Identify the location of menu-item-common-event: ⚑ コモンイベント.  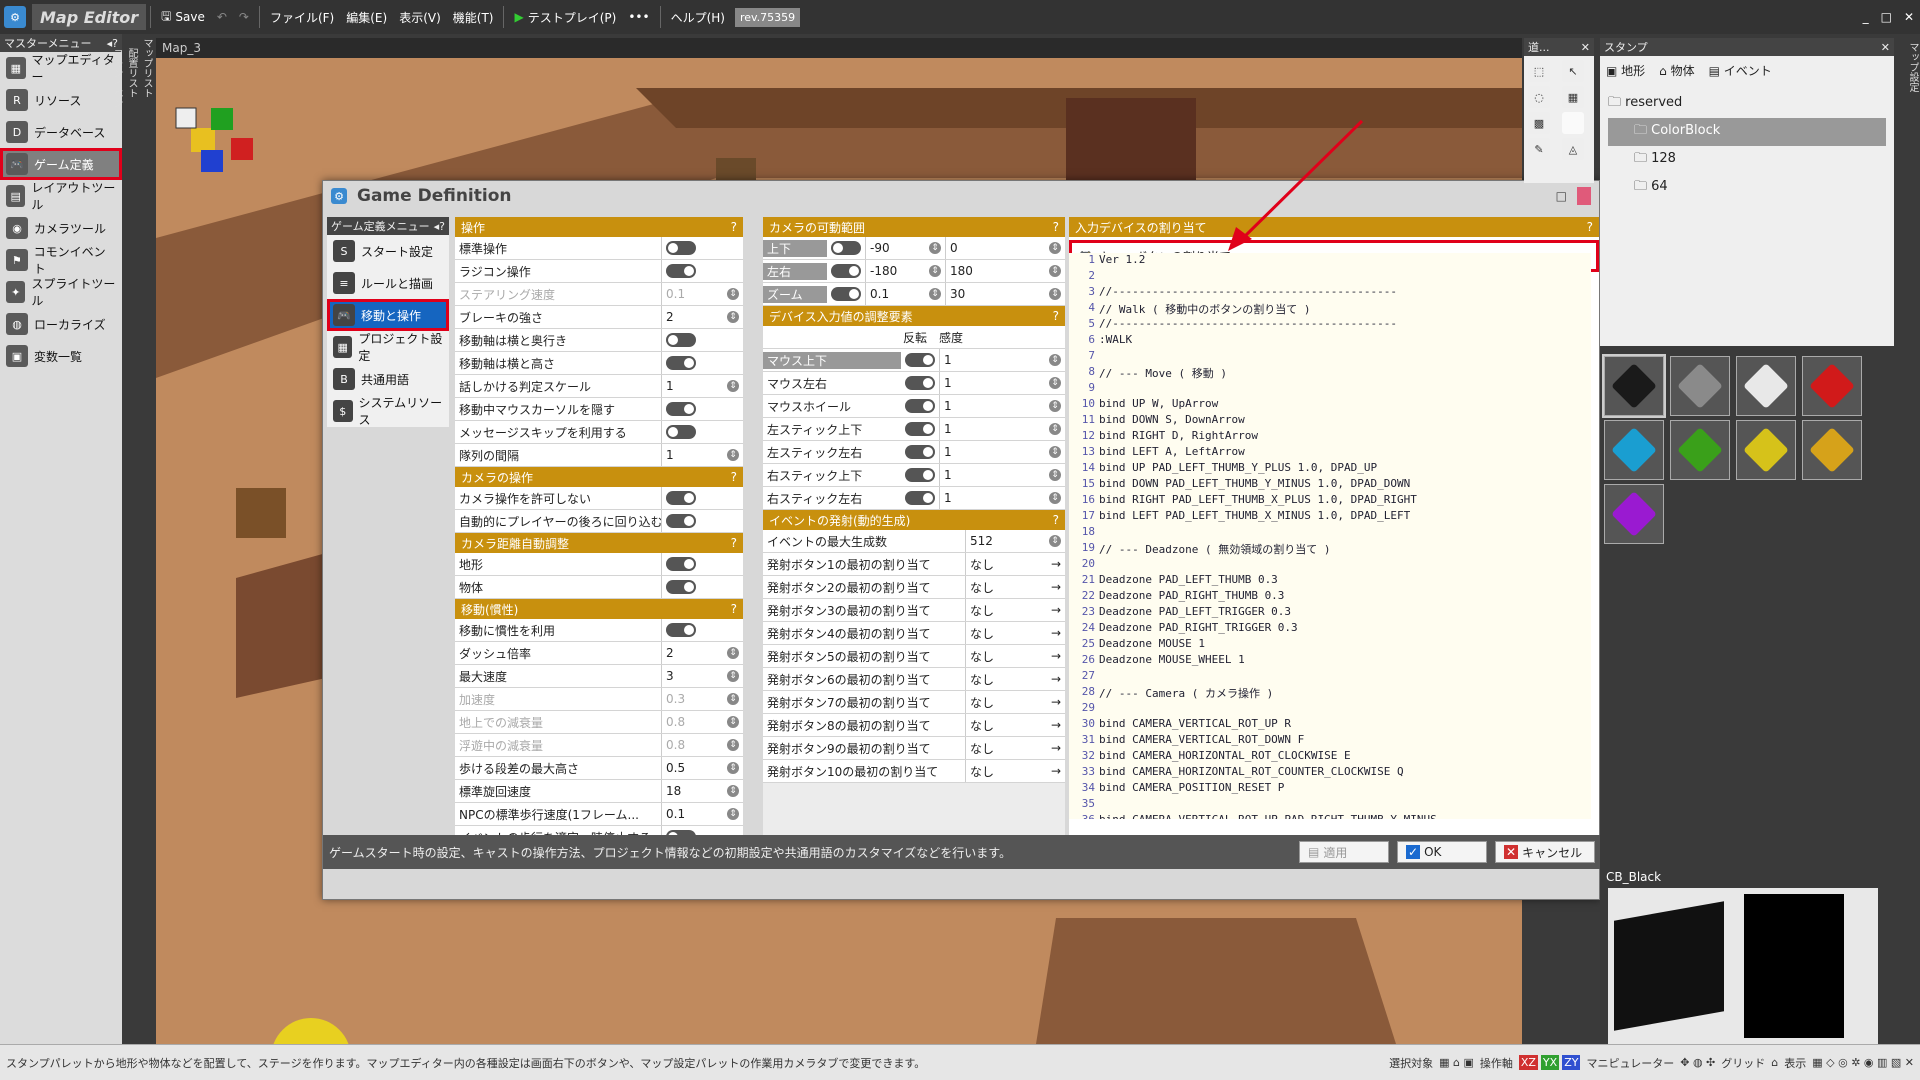
(61, 260).